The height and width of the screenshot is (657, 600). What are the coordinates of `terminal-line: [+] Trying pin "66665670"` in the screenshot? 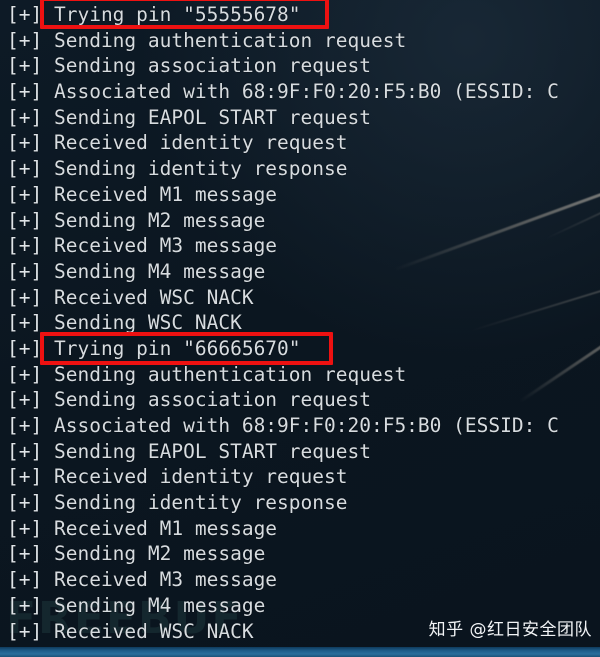 It's located at (300, 349).